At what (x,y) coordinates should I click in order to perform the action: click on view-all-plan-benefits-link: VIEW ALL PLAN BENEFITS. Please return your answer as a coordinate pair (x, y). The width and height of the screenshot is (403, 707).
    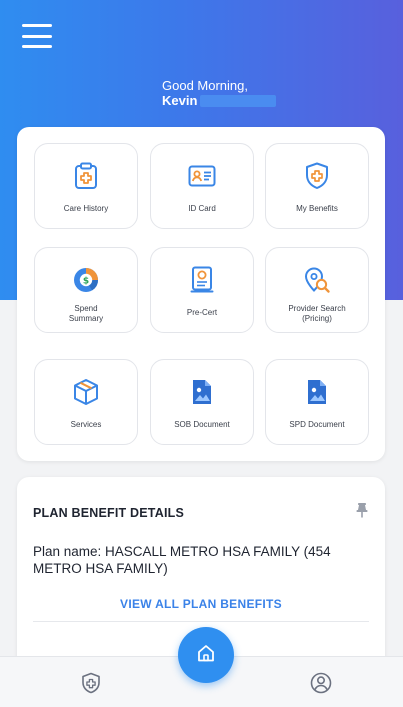
    Looking at the image, I should click on (201, 604).